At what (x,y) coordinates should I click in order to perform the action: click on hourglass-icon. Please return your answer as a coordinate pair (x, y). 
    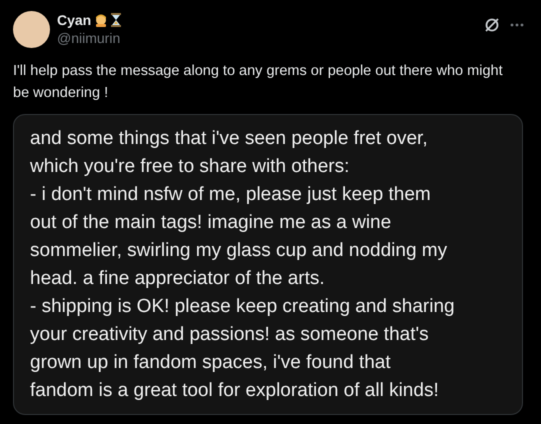
    Looking at the image, I should click on (116, 20).